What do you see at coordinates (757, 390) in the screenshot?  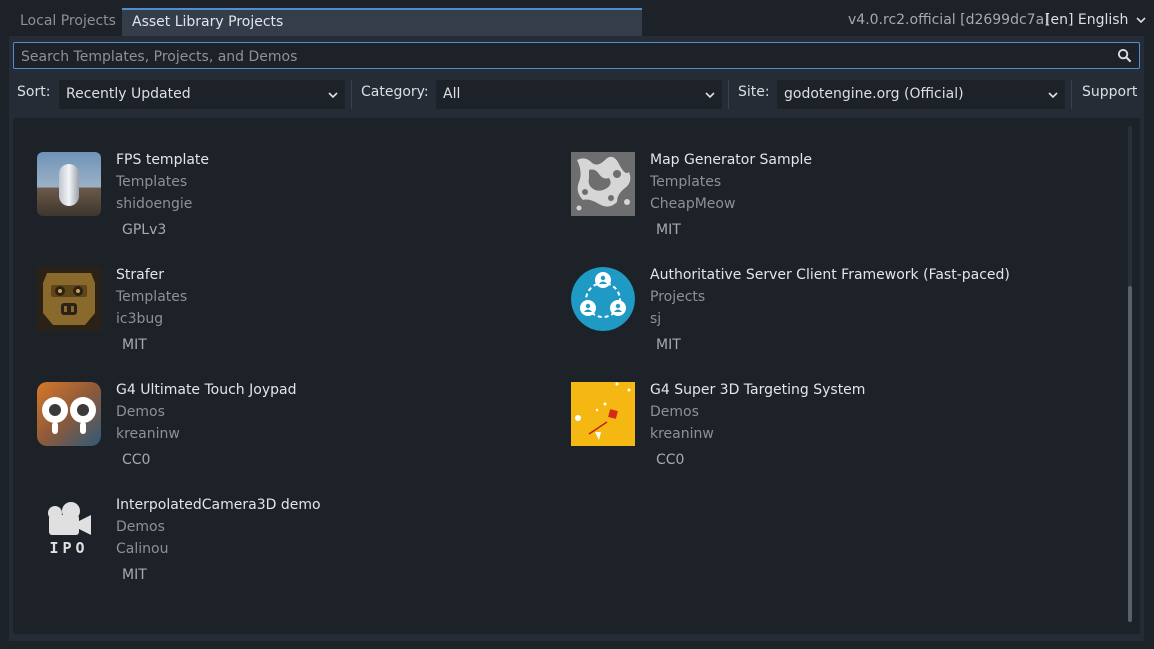 I see `asset-title: G4 Super 3D Targeting System` at bounding box center [757, 390].